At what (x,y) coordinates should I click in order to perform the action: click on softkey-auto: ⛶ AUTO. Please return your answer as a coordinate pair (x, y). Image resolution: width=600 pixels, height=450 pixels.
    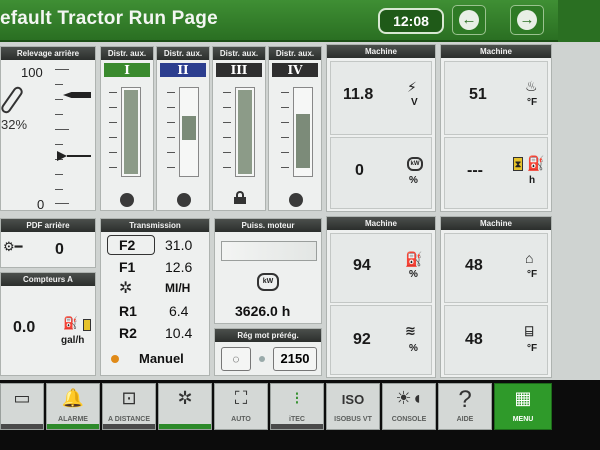
    Looking at the image, I should click on (241, 406).